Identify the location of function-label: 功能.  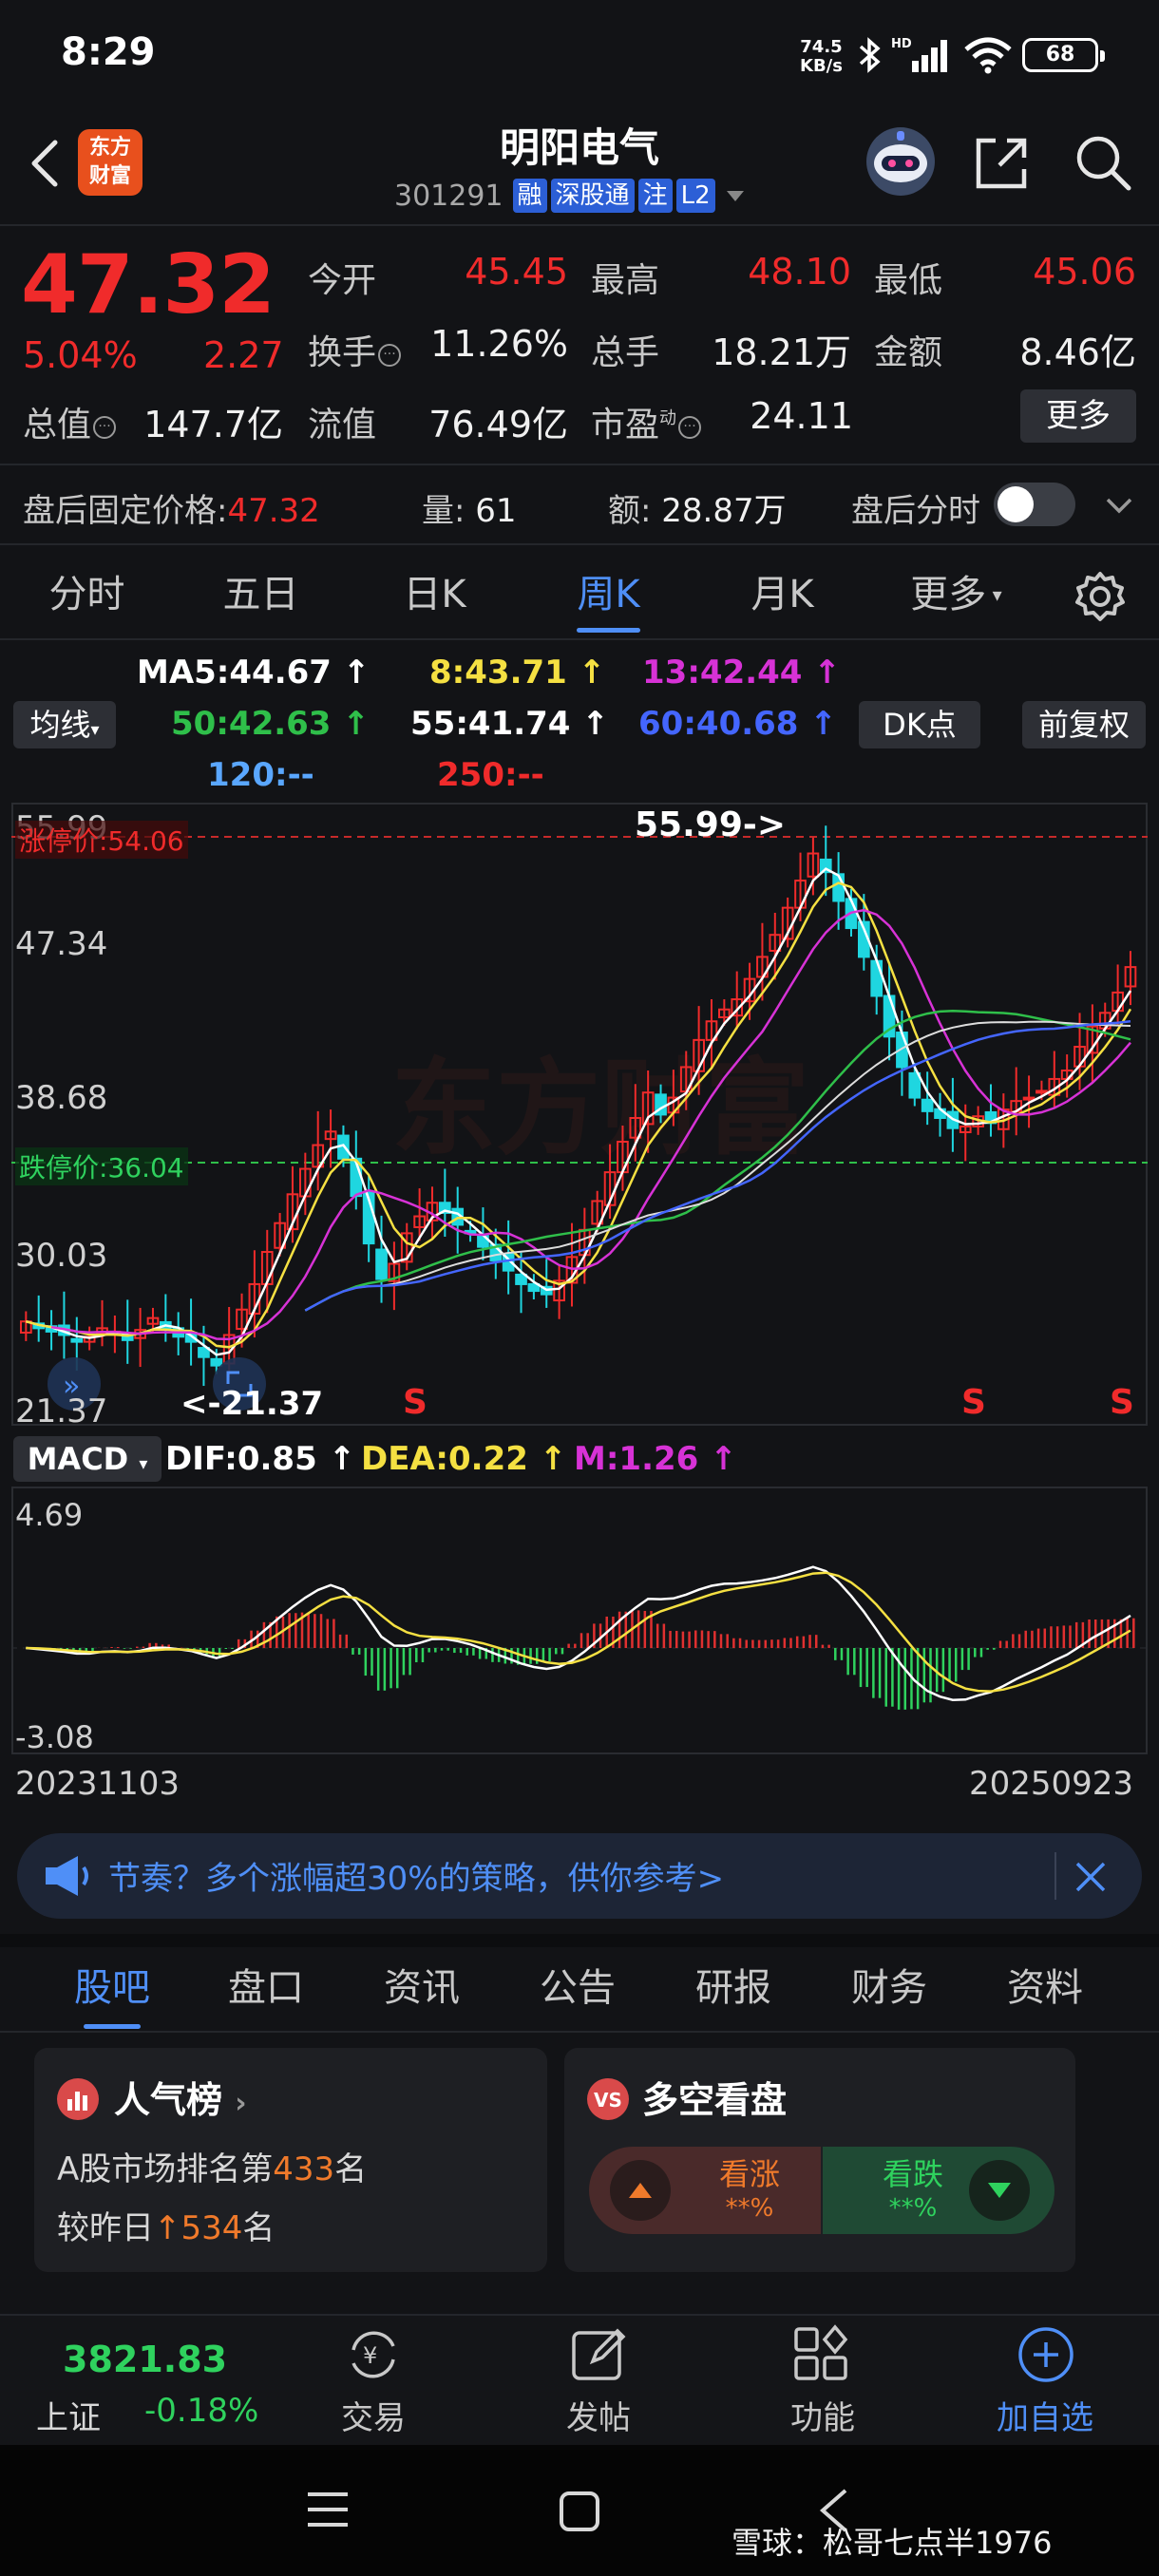
(823, 2415).